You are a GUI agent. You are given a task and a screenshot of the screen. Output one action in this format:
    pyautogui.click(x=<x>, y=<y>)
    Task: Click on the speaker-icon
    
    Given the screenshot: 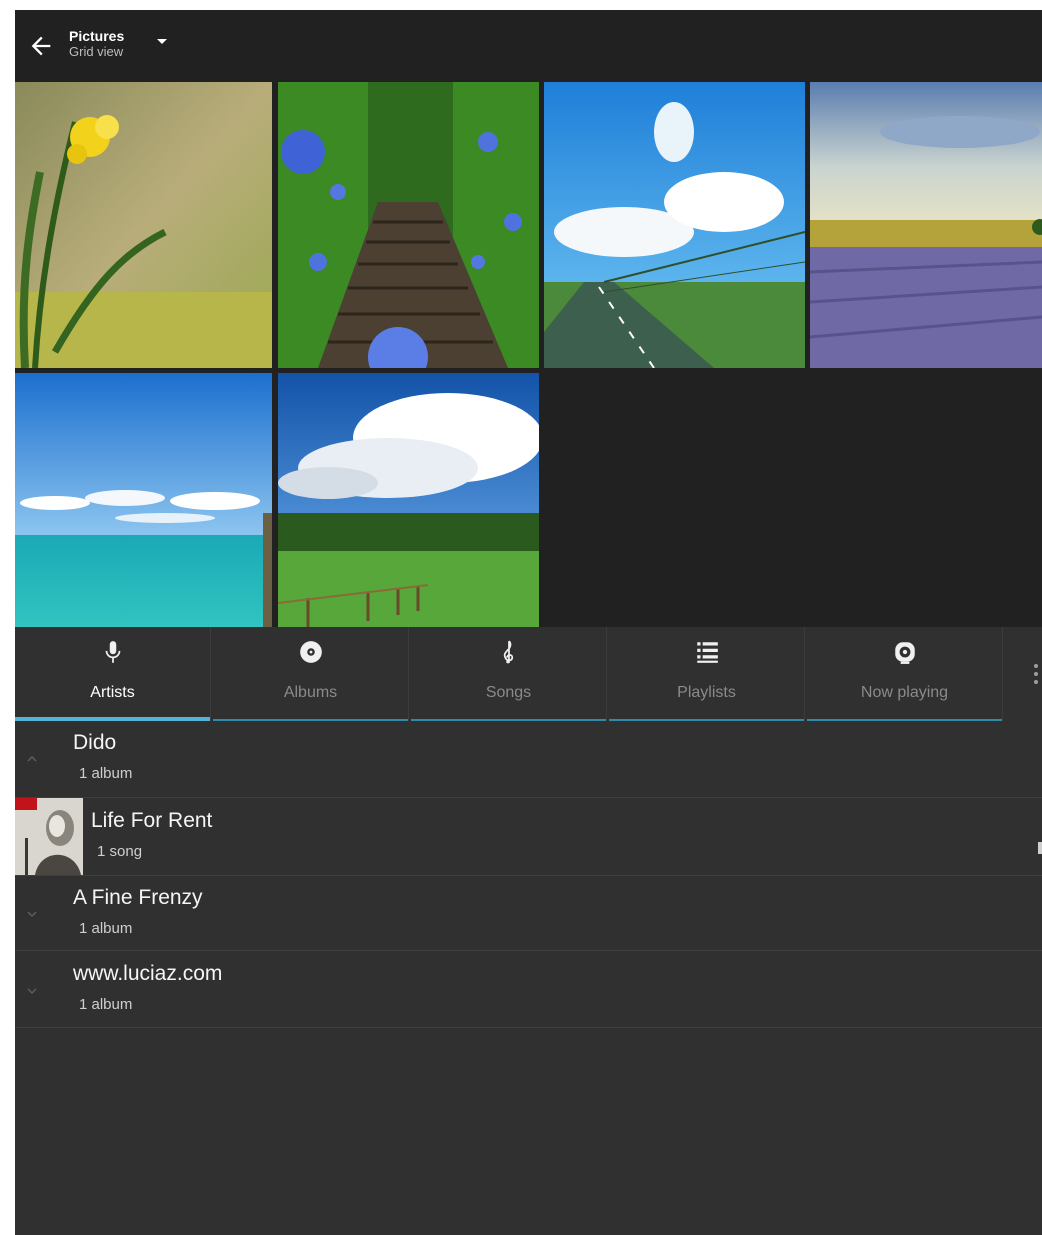 What is the action you would take?
    pyautogui.click(x=904, y=653)
    